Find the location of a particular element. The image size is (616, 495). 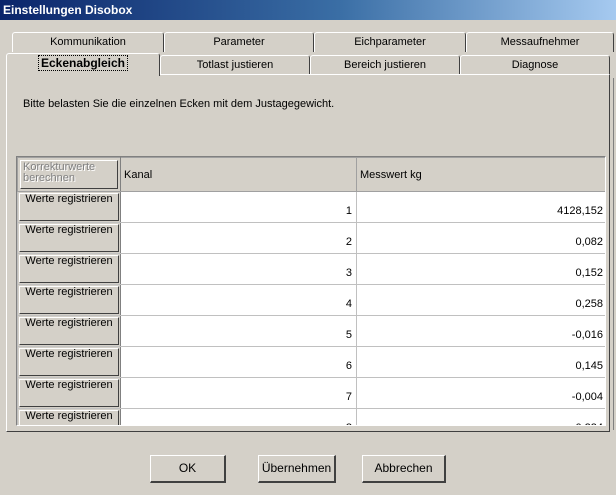

tab-diagnose: Diagnose is located at coordinates (535, 65).